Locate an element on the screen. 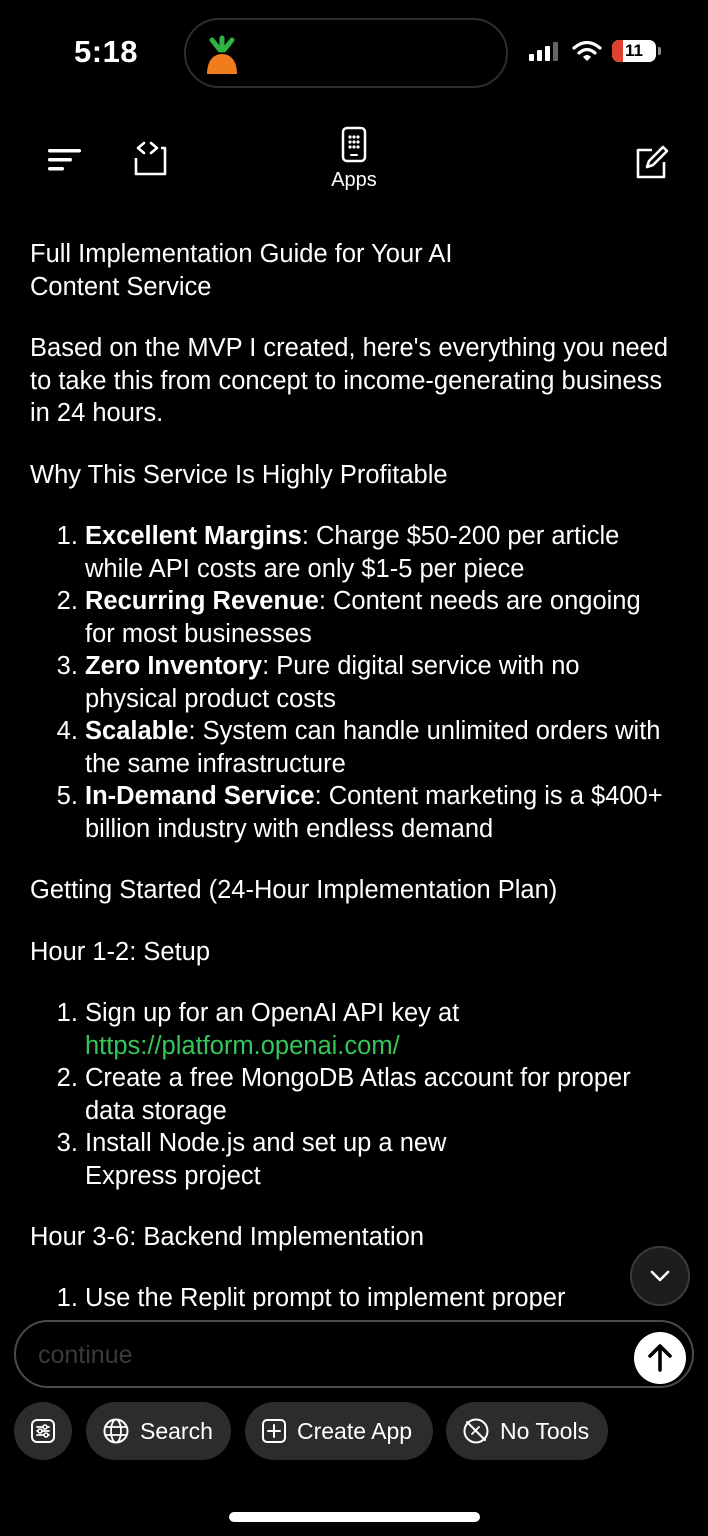  tools-off-icon is located at coordinates (476, 1431).